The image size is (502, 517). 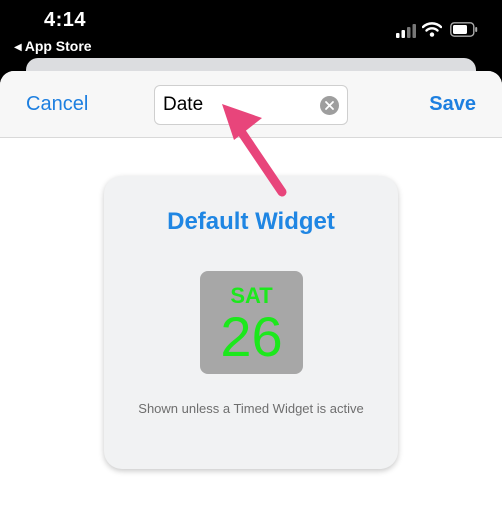 What do you see at coordinates (329, 105) in the screenshot?
I see `clear-x-icon` at bounding box center [329, 105].